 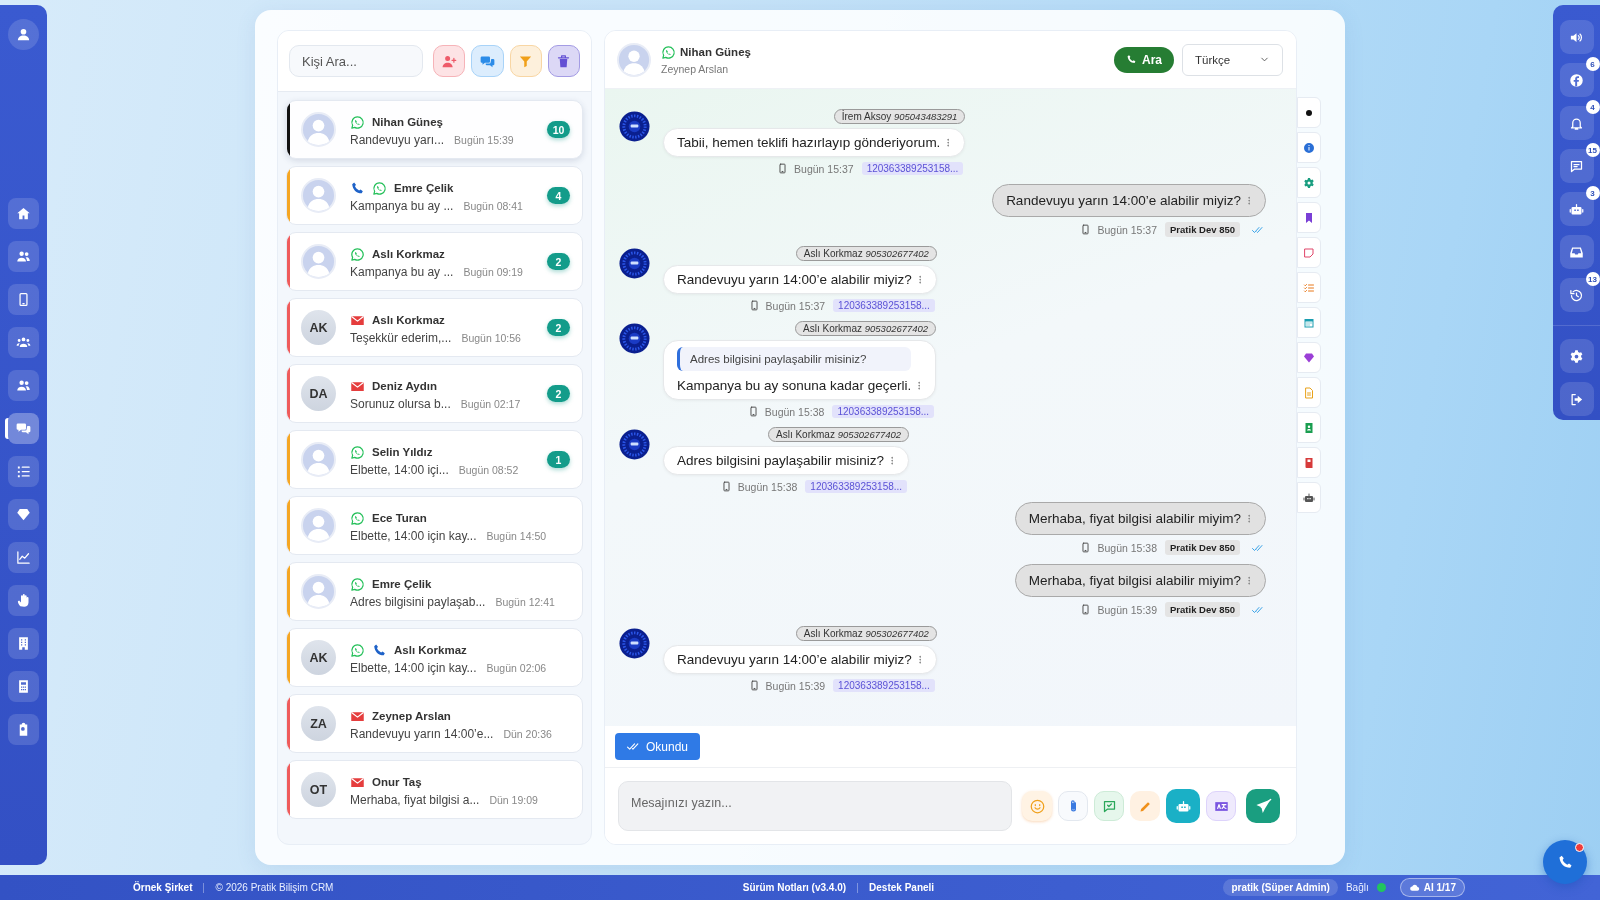 I want to click on user-group-icon, so click(x=23, y=342).